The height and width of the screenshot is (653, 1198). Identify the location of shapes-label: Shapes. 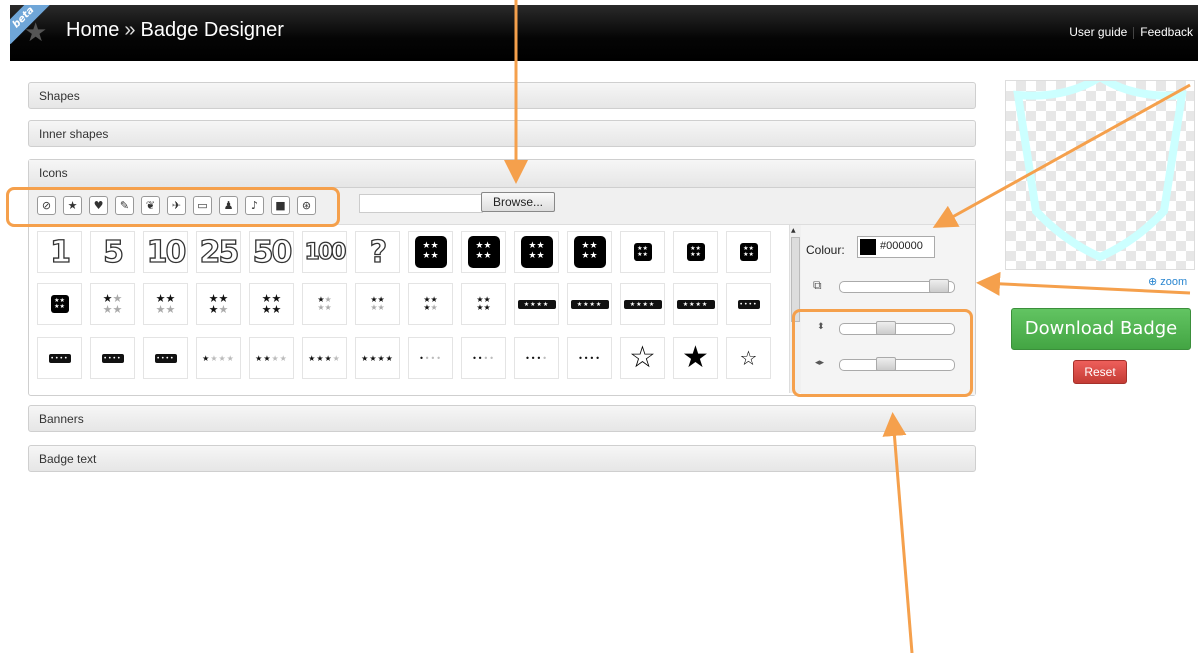
(59, 96).